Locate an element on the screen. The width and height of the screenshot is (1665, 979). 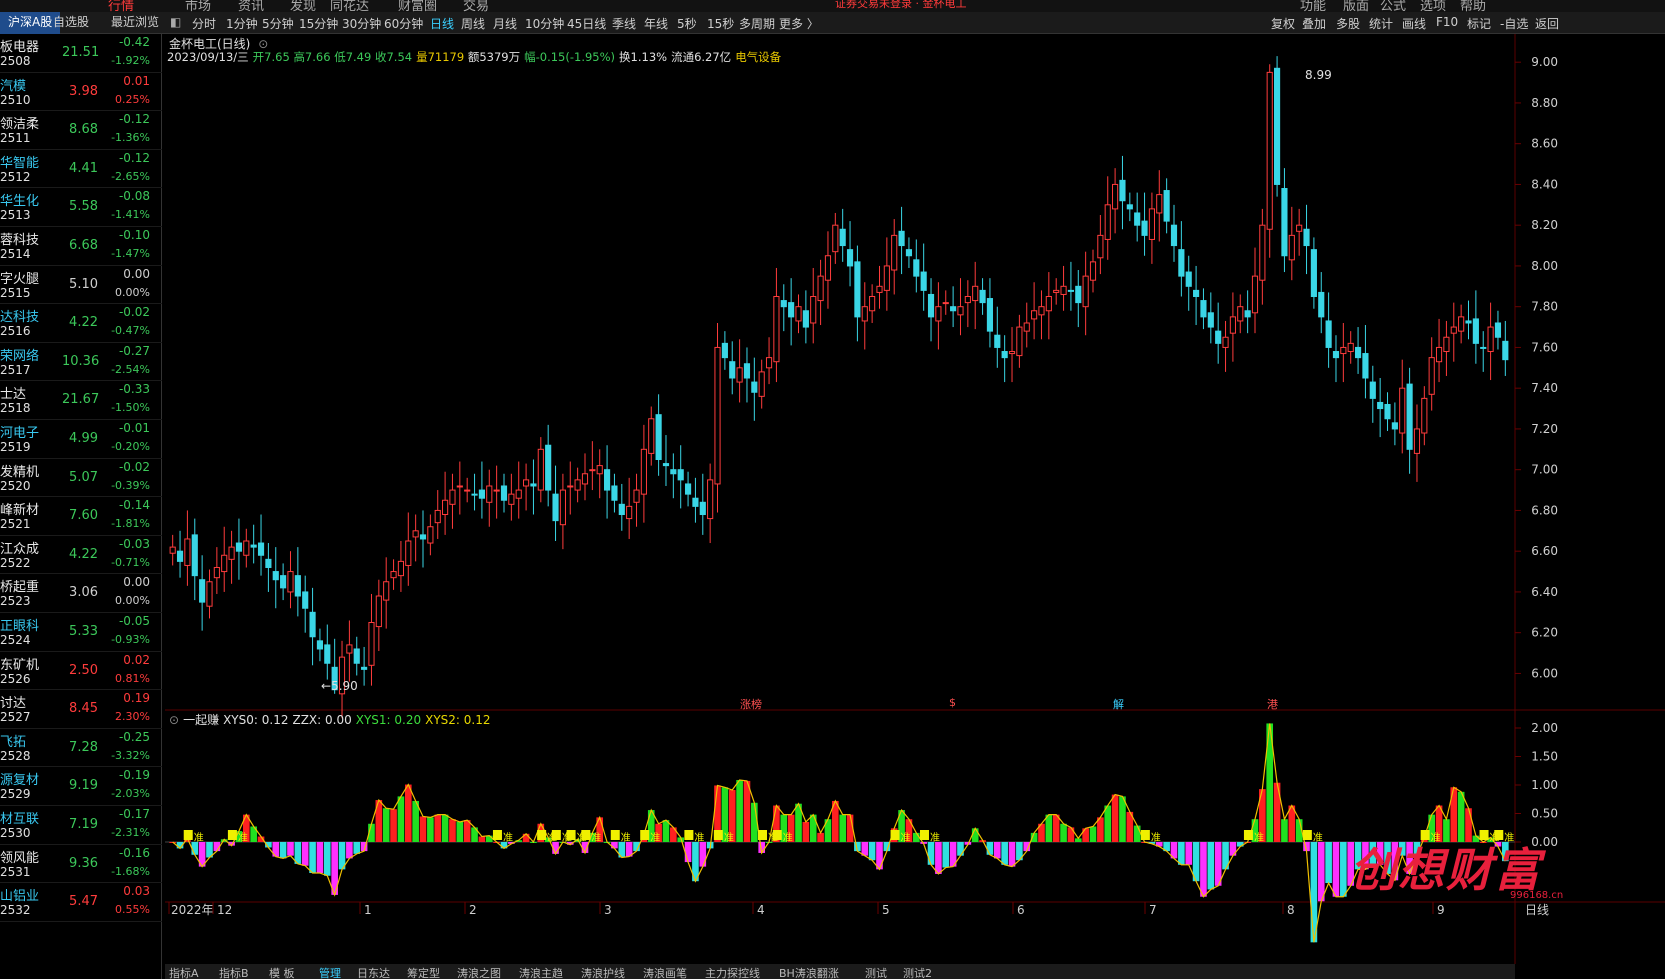
list-tab-1: 自选股 is located at coordinates (71, 23).